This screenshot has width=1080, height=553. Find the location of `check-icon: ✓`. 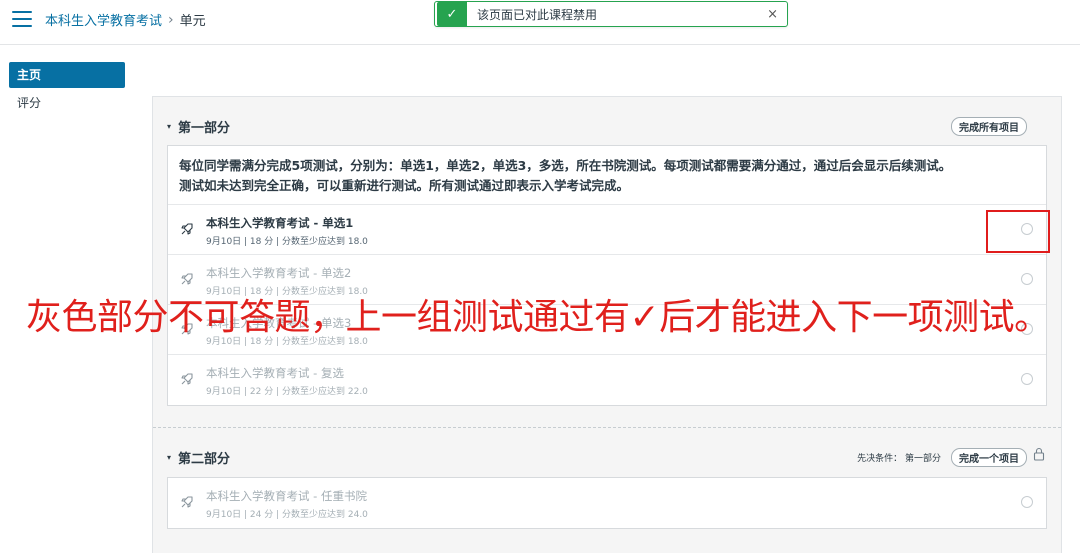

check-icon: ✓ is located at coordinates (452, 14).